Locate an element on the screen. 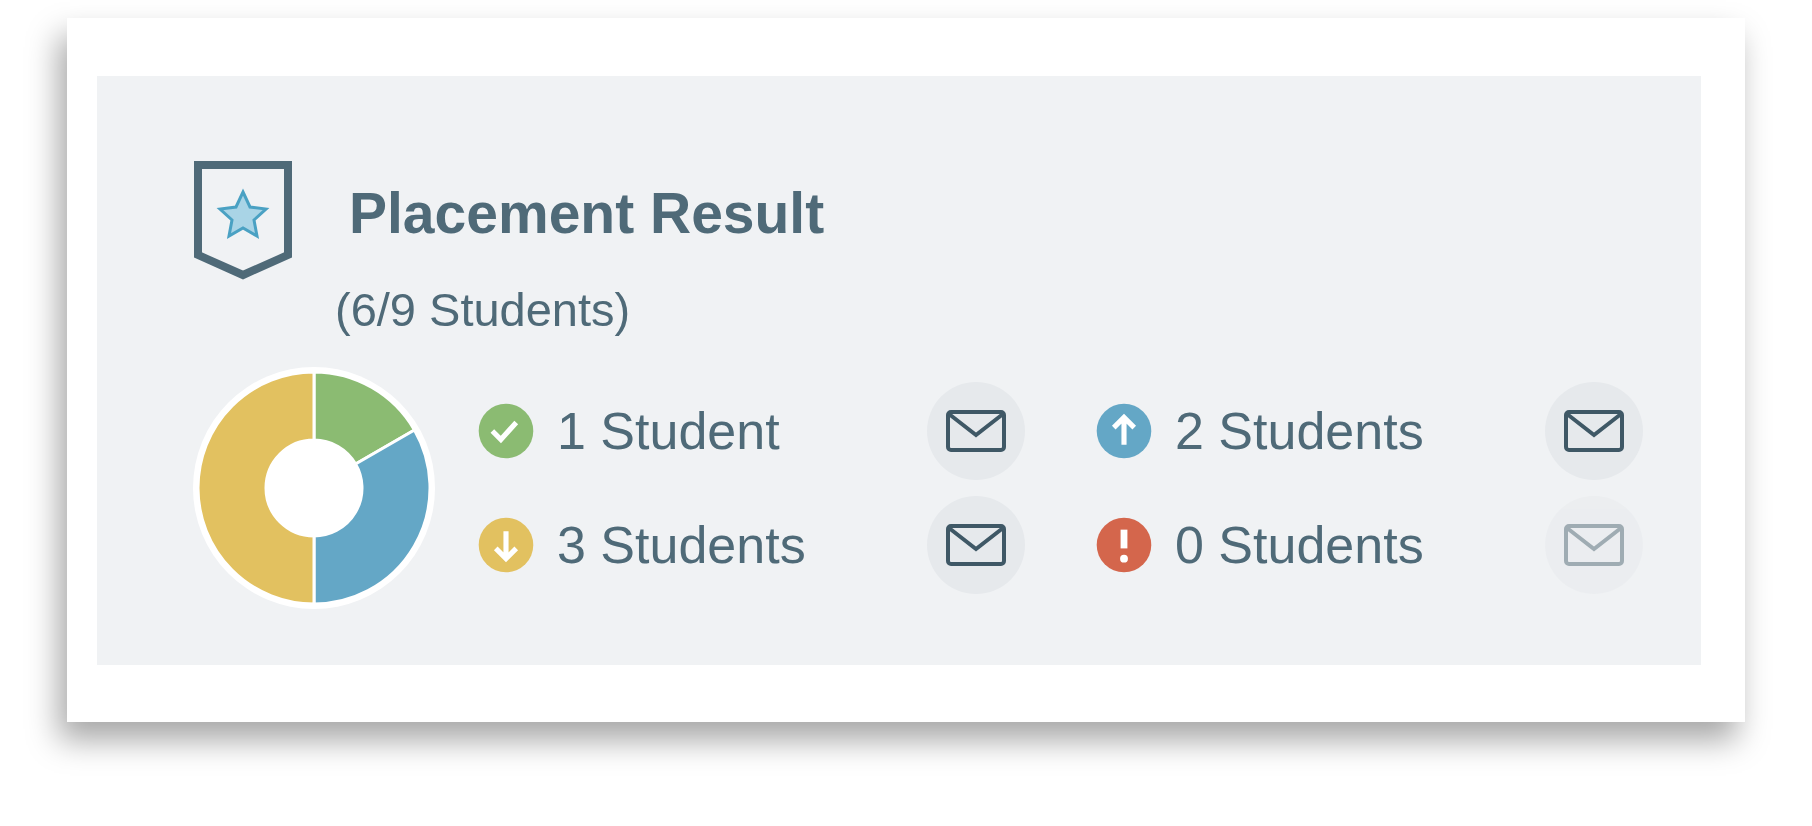 The width and height of the screenshot is (1812, 826). student-count: 3 Students is located at coordinates (682, 545).